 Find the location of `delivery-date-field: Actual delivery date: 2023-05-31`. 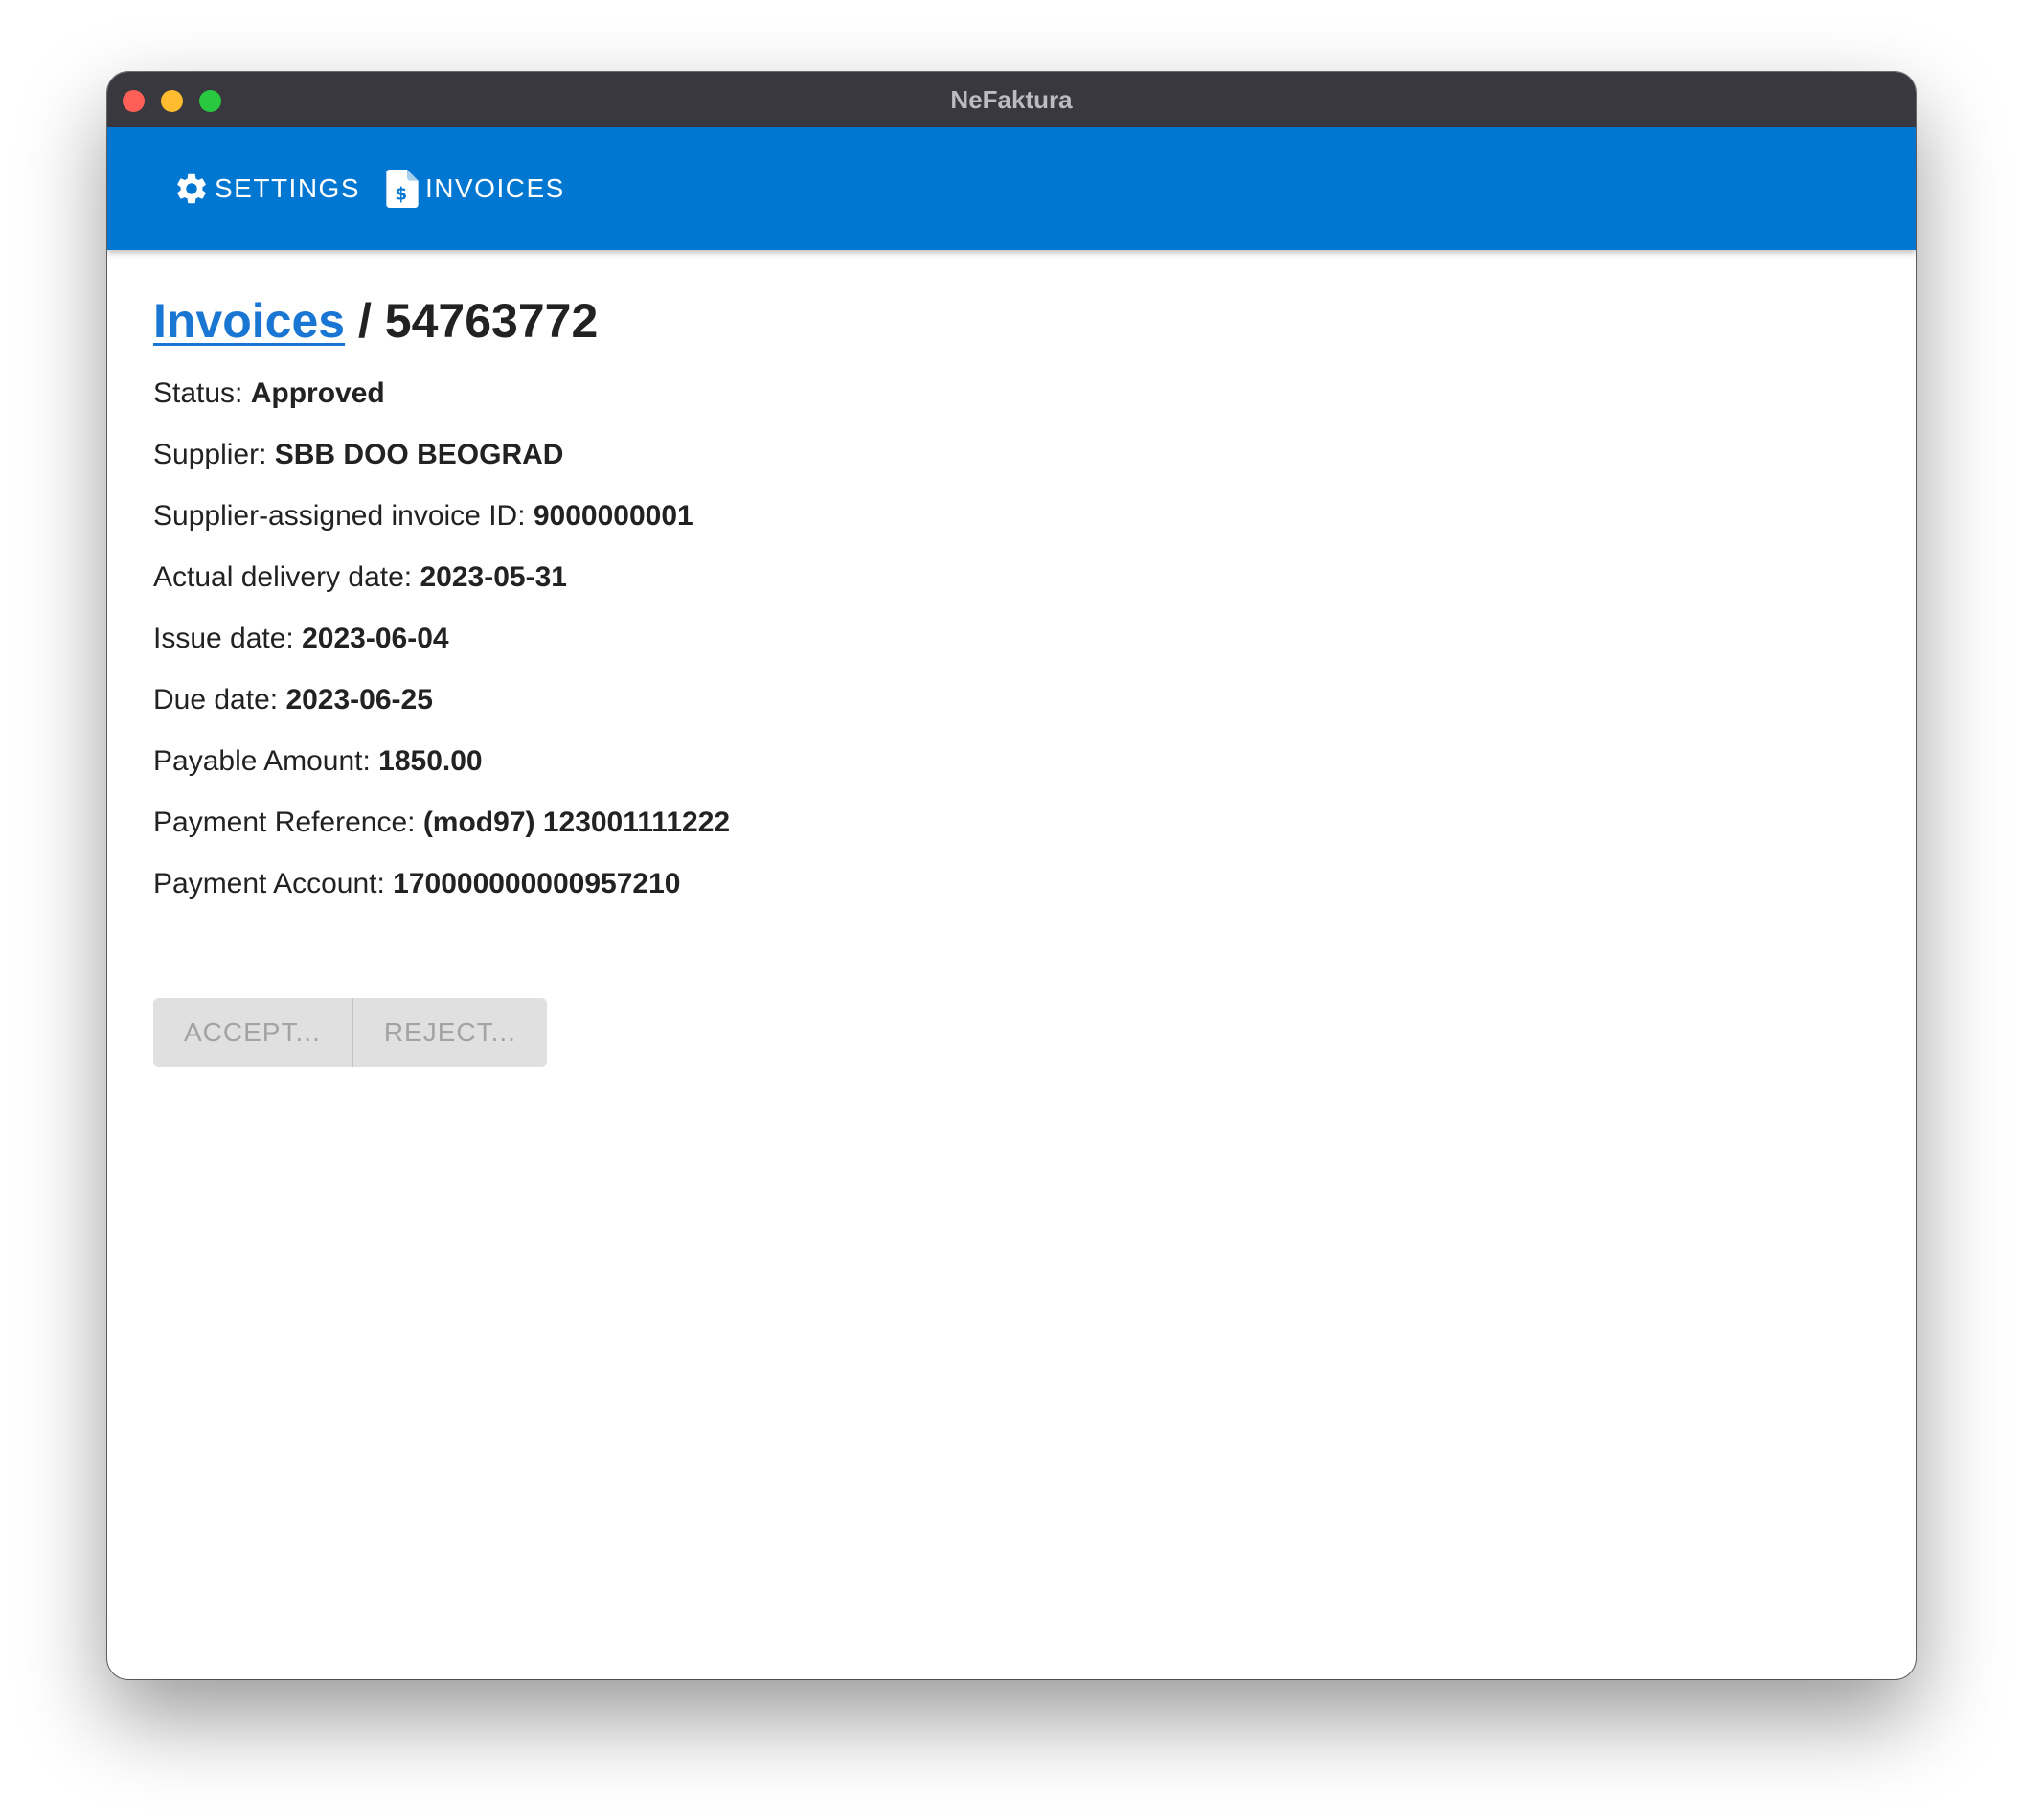

delivery-date-field: Actual delivery date: 2023-05-31 is located at coordinates (1011, 589).